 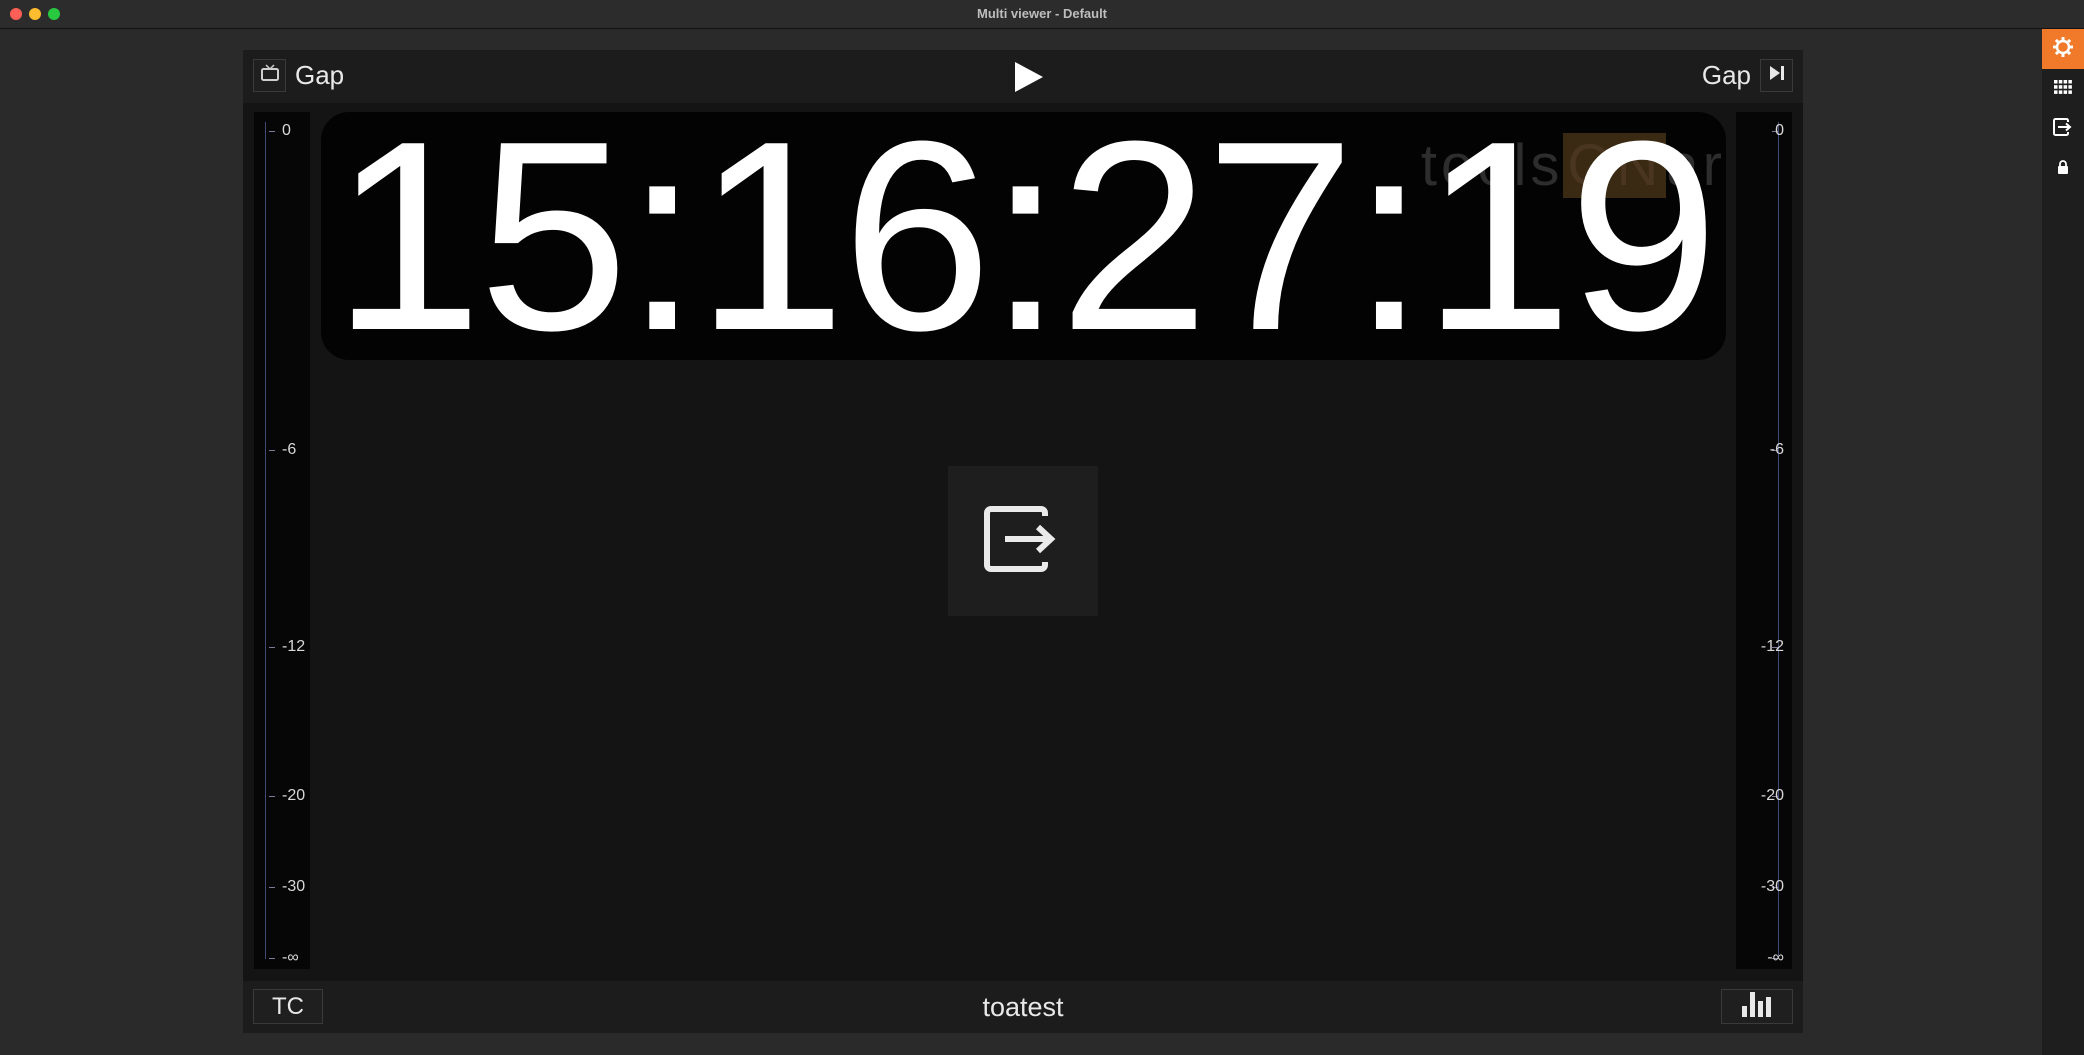 I want to click on grid-layout-button, so click(x=2063, y=89).